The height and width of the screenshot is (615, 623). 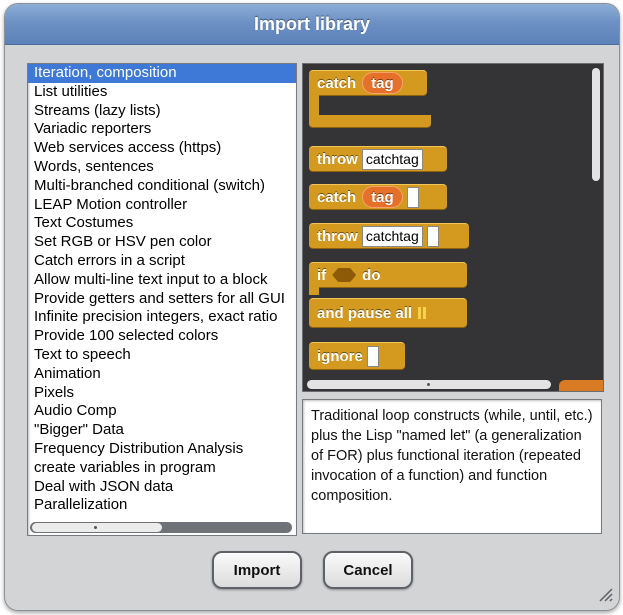 What do you see at coordinates (162, 111) in the screenshot?
I see `library-list-item: Streams (lazy lists)` at bounding box center [162, 111].